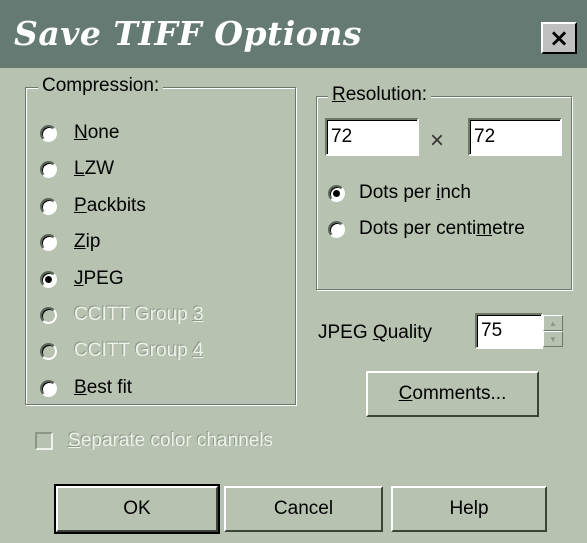 This screenshot has height=543, width=587. What do you see at coordinates (101, 86) in the screenshot?
I see `compression-group-label: Compression:` at bounding box center [101, 86].